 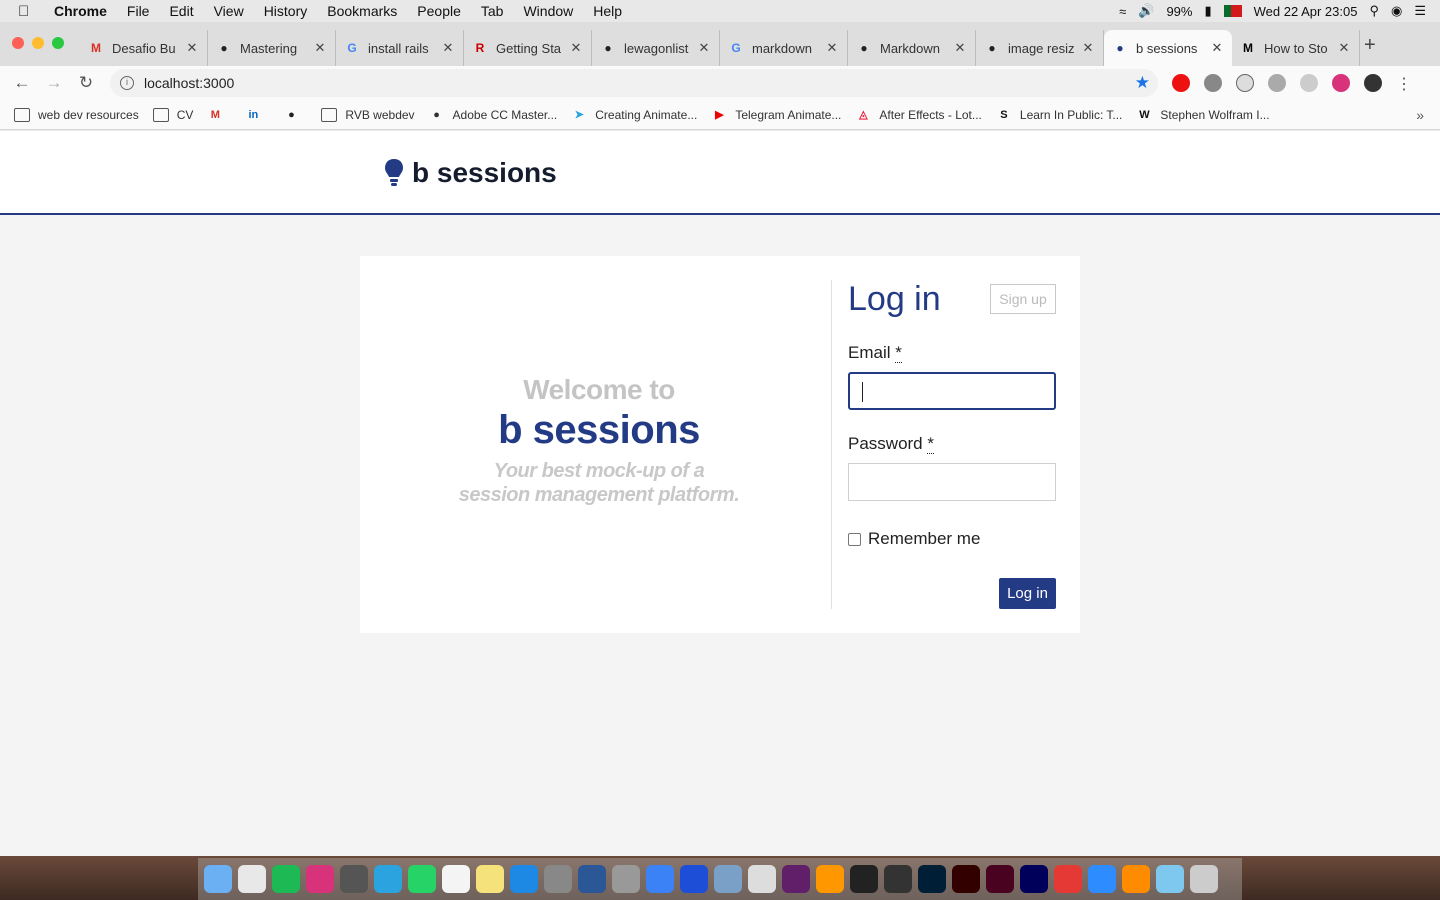 What do you see at coordinates (490, 879) in the screenshot?
I see `notes-icon` at bounding box center [490, 879].